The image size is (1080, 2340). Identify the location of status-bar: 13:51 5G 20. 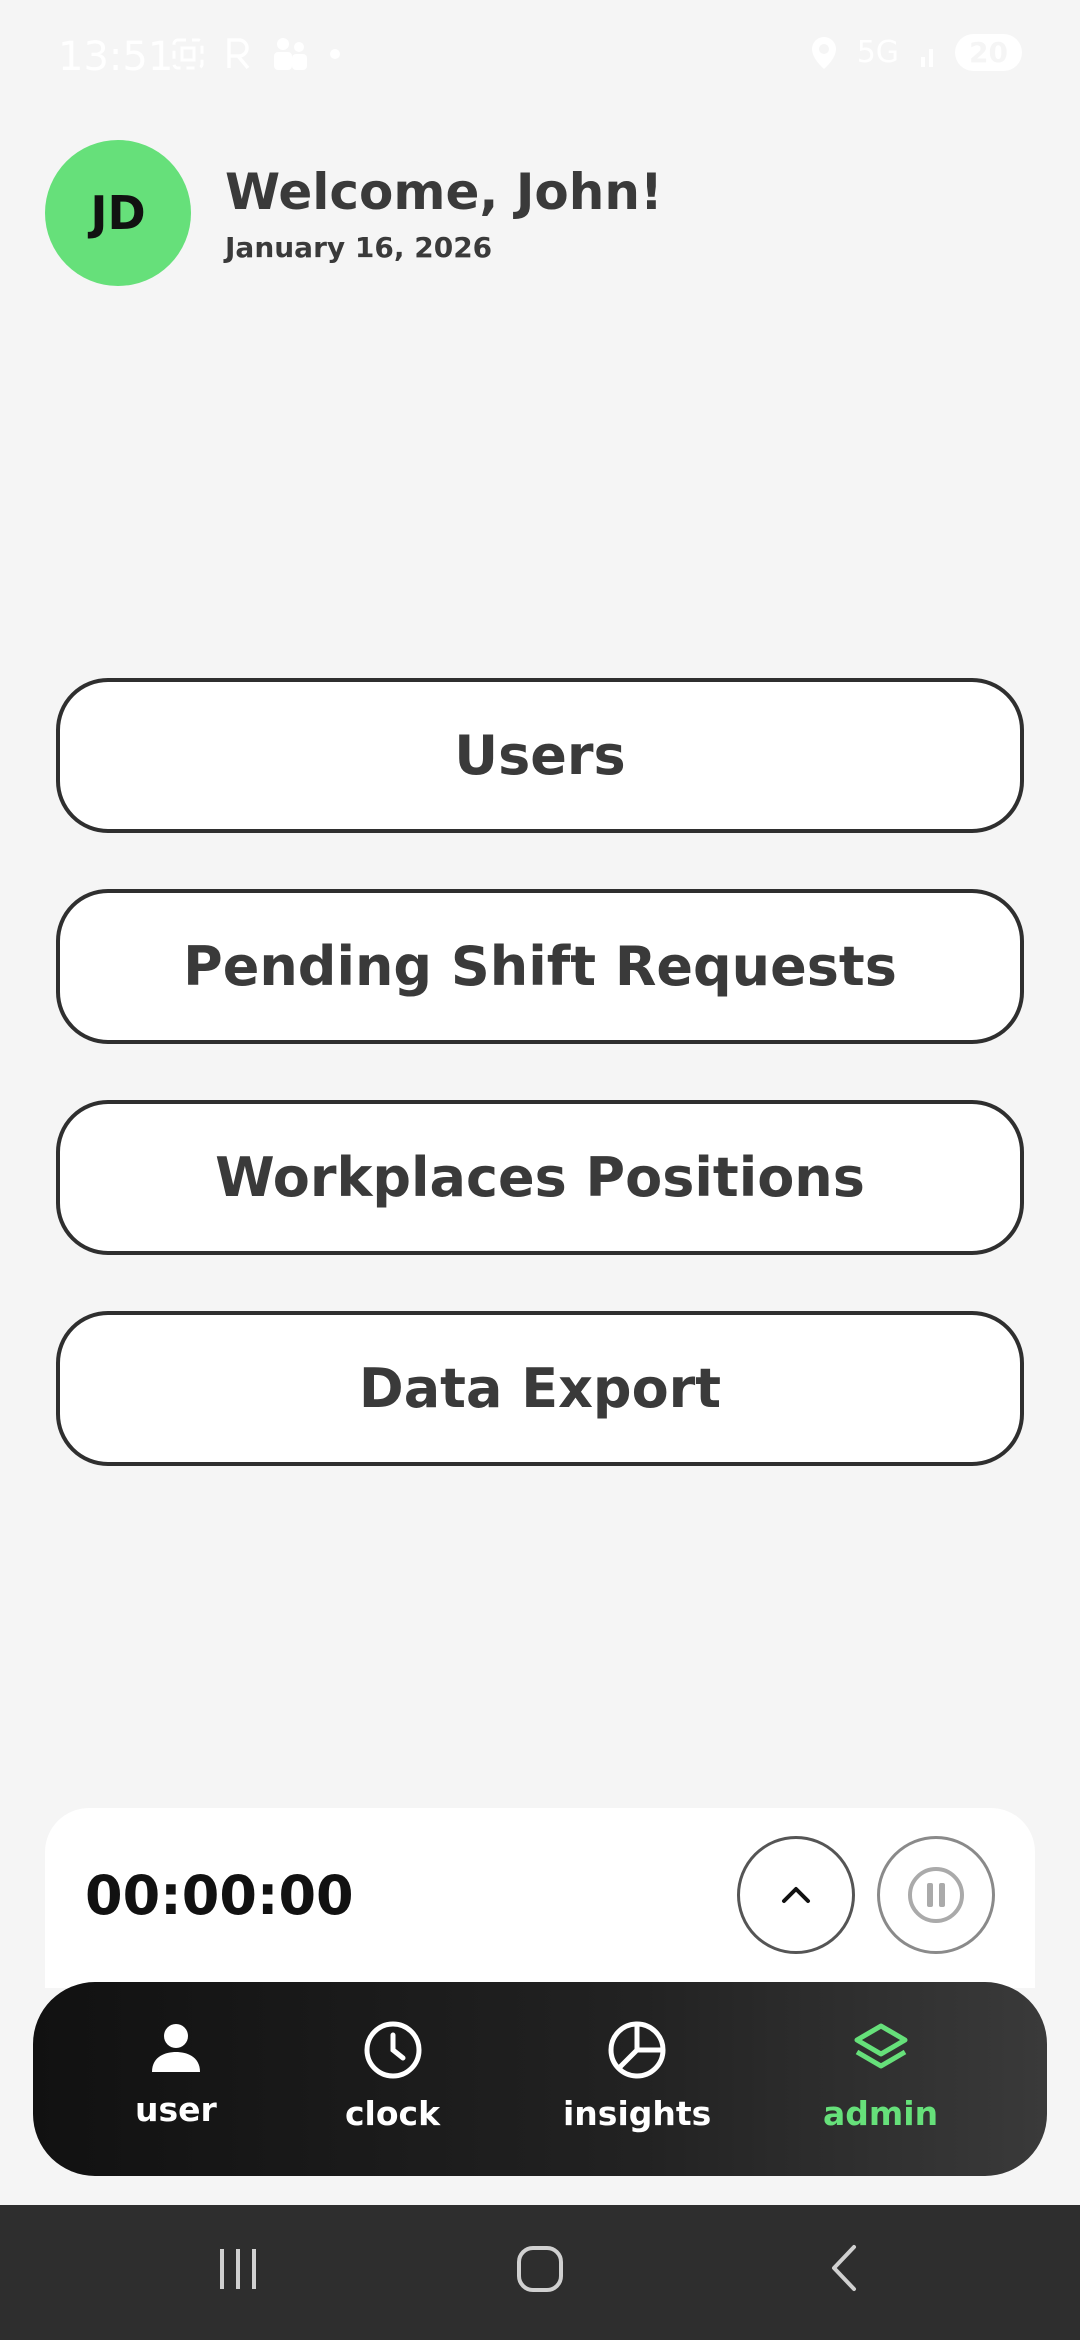
(540, 55).